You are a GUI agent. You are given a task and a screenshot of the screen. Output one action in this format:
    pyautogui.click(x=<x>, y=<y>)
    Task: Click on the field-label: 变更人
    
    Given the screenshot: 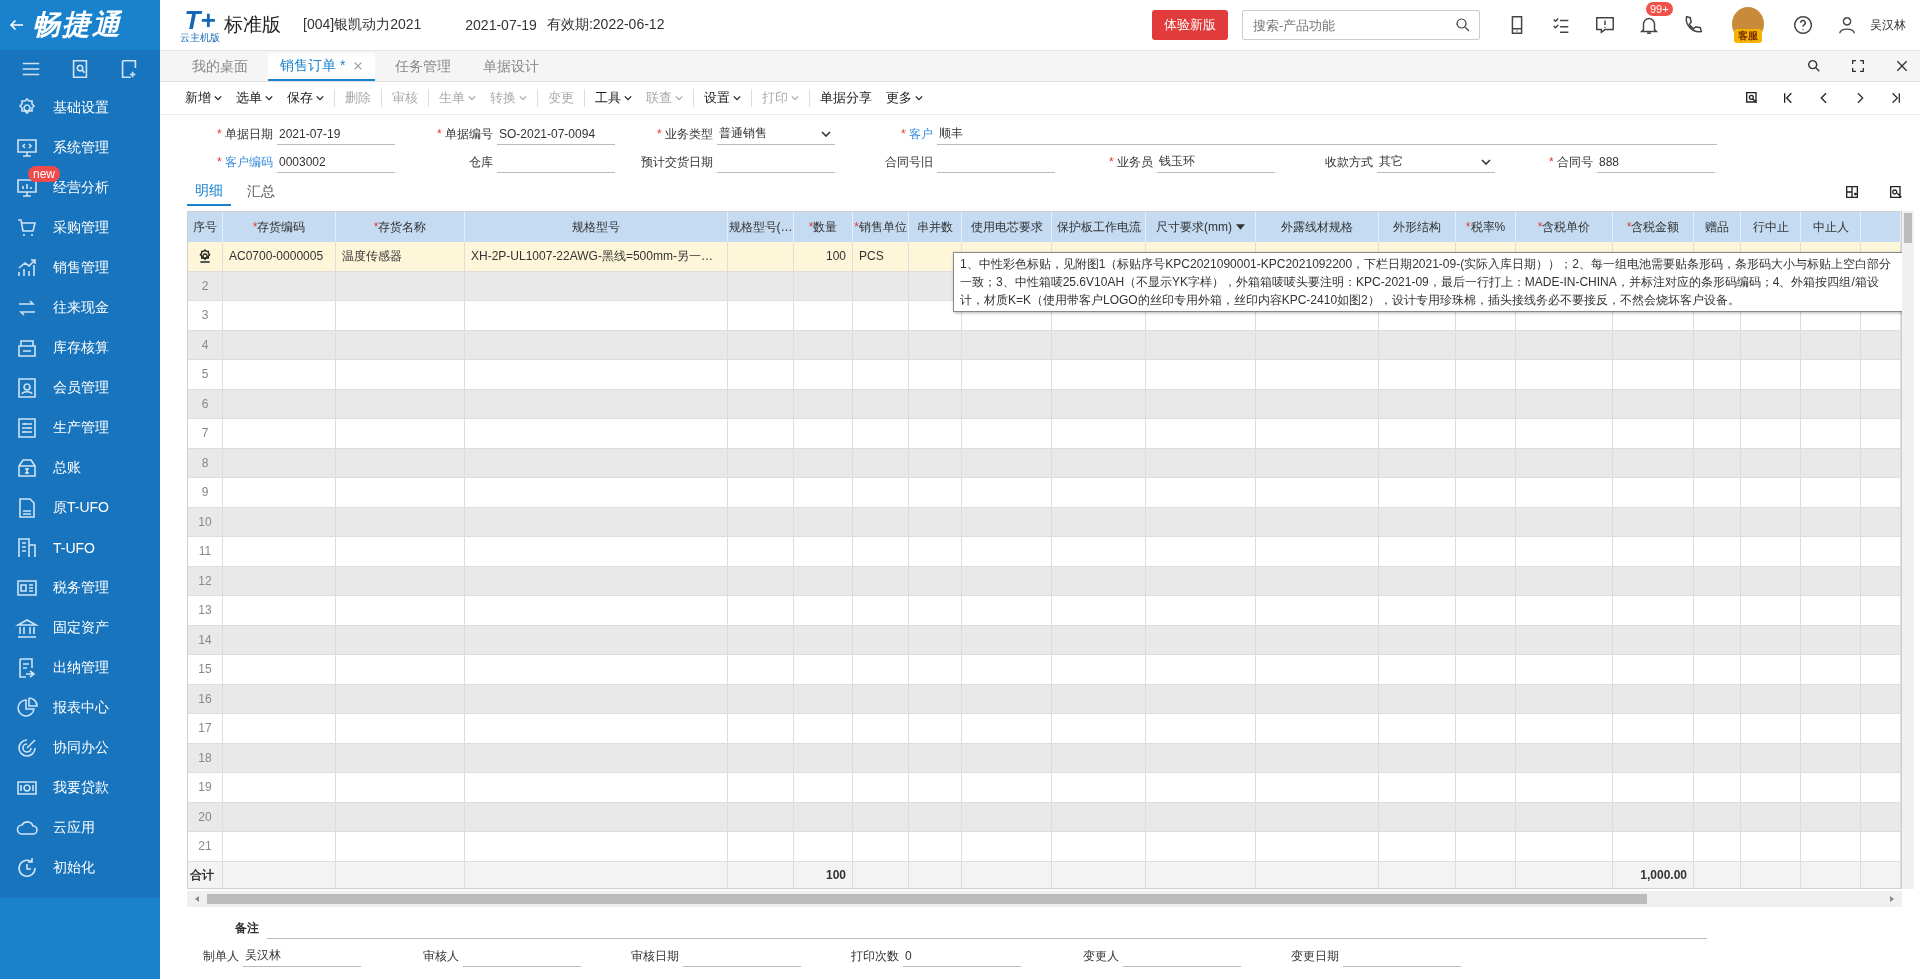 What is the action you would take?
    pyautogui.click(x=1101, y=956)
    